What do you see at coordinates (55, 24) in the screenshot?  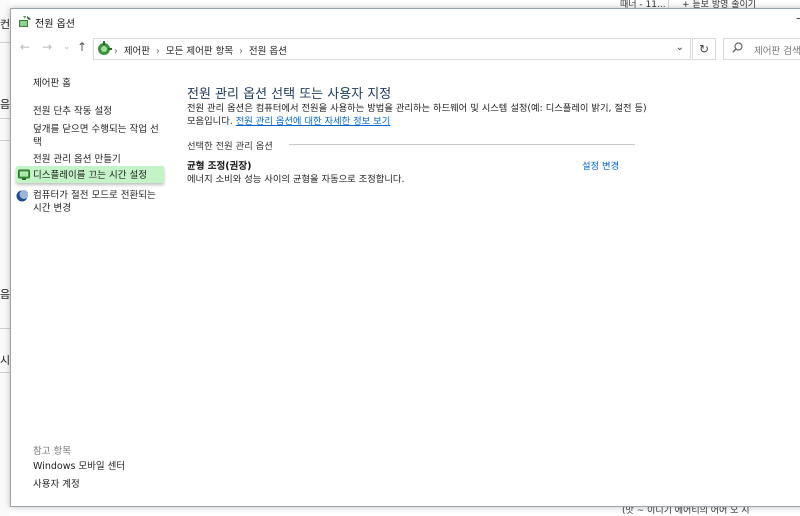 I see `window-title: 전원 옵션` at bounding box center [55, 24].